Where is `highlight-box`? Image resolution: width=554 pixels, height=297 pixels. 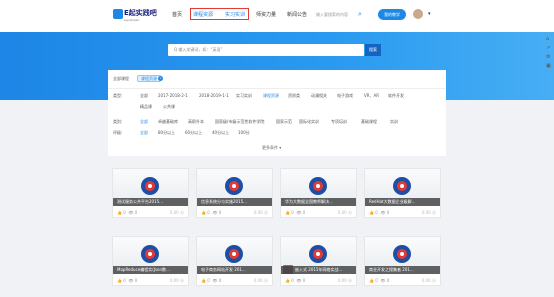 highlight-box is located at coordinates (219, 14).